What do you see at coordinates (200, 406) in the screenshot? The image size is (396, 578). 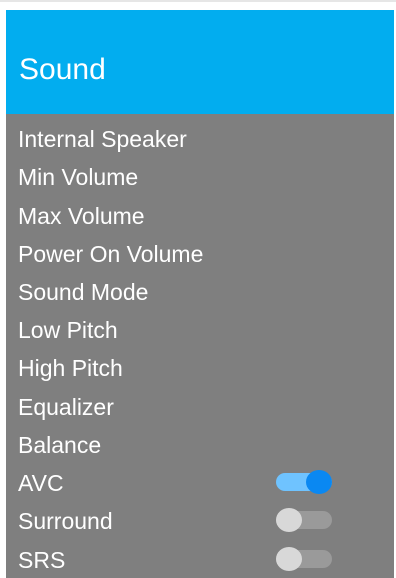 I see `menu-item-equalizer: Equalizer` at bounding box center [200, 406].